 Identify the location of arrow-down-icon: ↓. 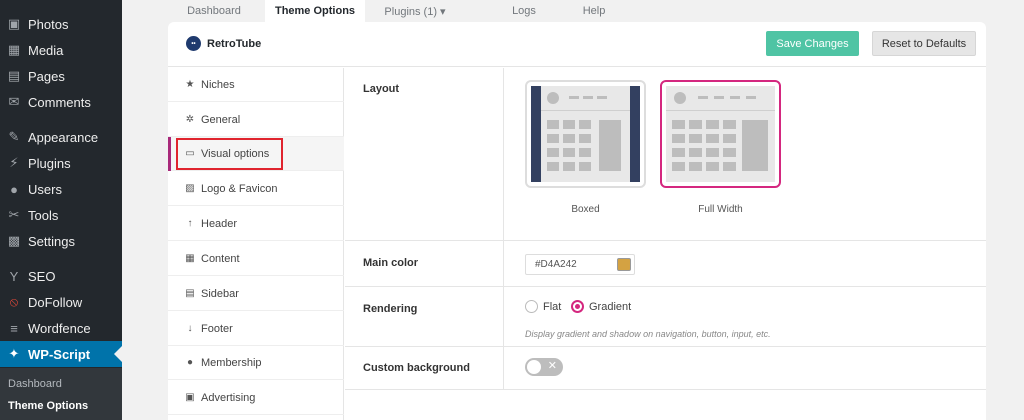
(190, 328).